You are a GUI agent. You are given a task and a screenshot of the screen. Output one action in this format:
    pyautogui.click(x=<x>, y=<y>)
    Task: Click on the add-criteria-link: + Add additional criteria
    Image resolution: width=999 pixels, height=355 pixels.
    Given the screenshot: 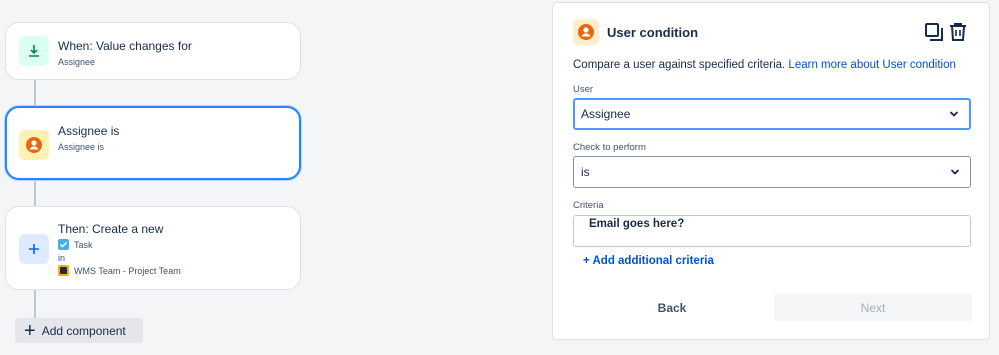 What is the action you would take?
    pyautogui.click(x=648, y=261)
    